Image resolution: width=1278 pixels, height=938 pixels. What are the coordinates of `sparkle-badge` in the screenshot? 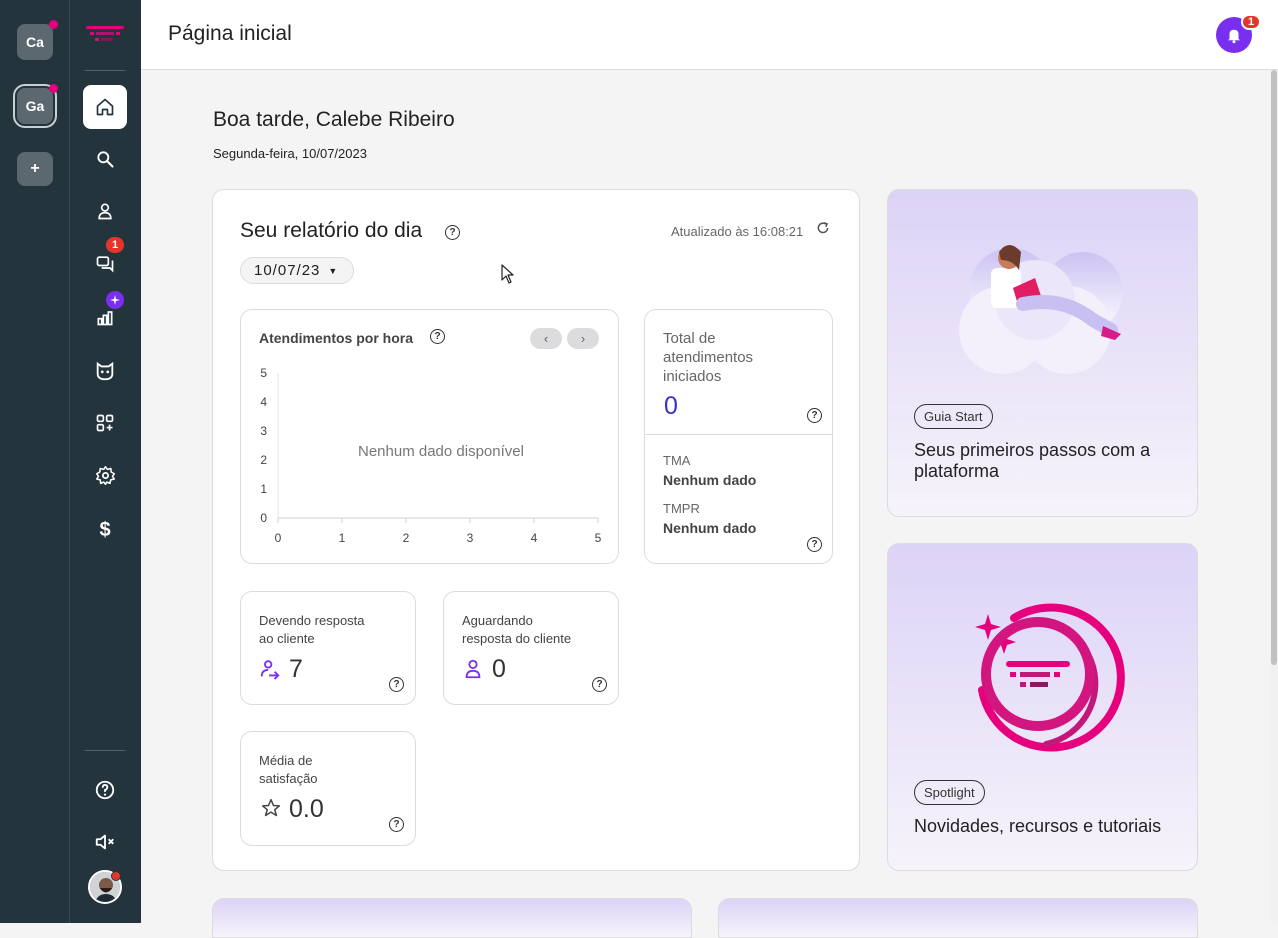 It's located at (115, 300).